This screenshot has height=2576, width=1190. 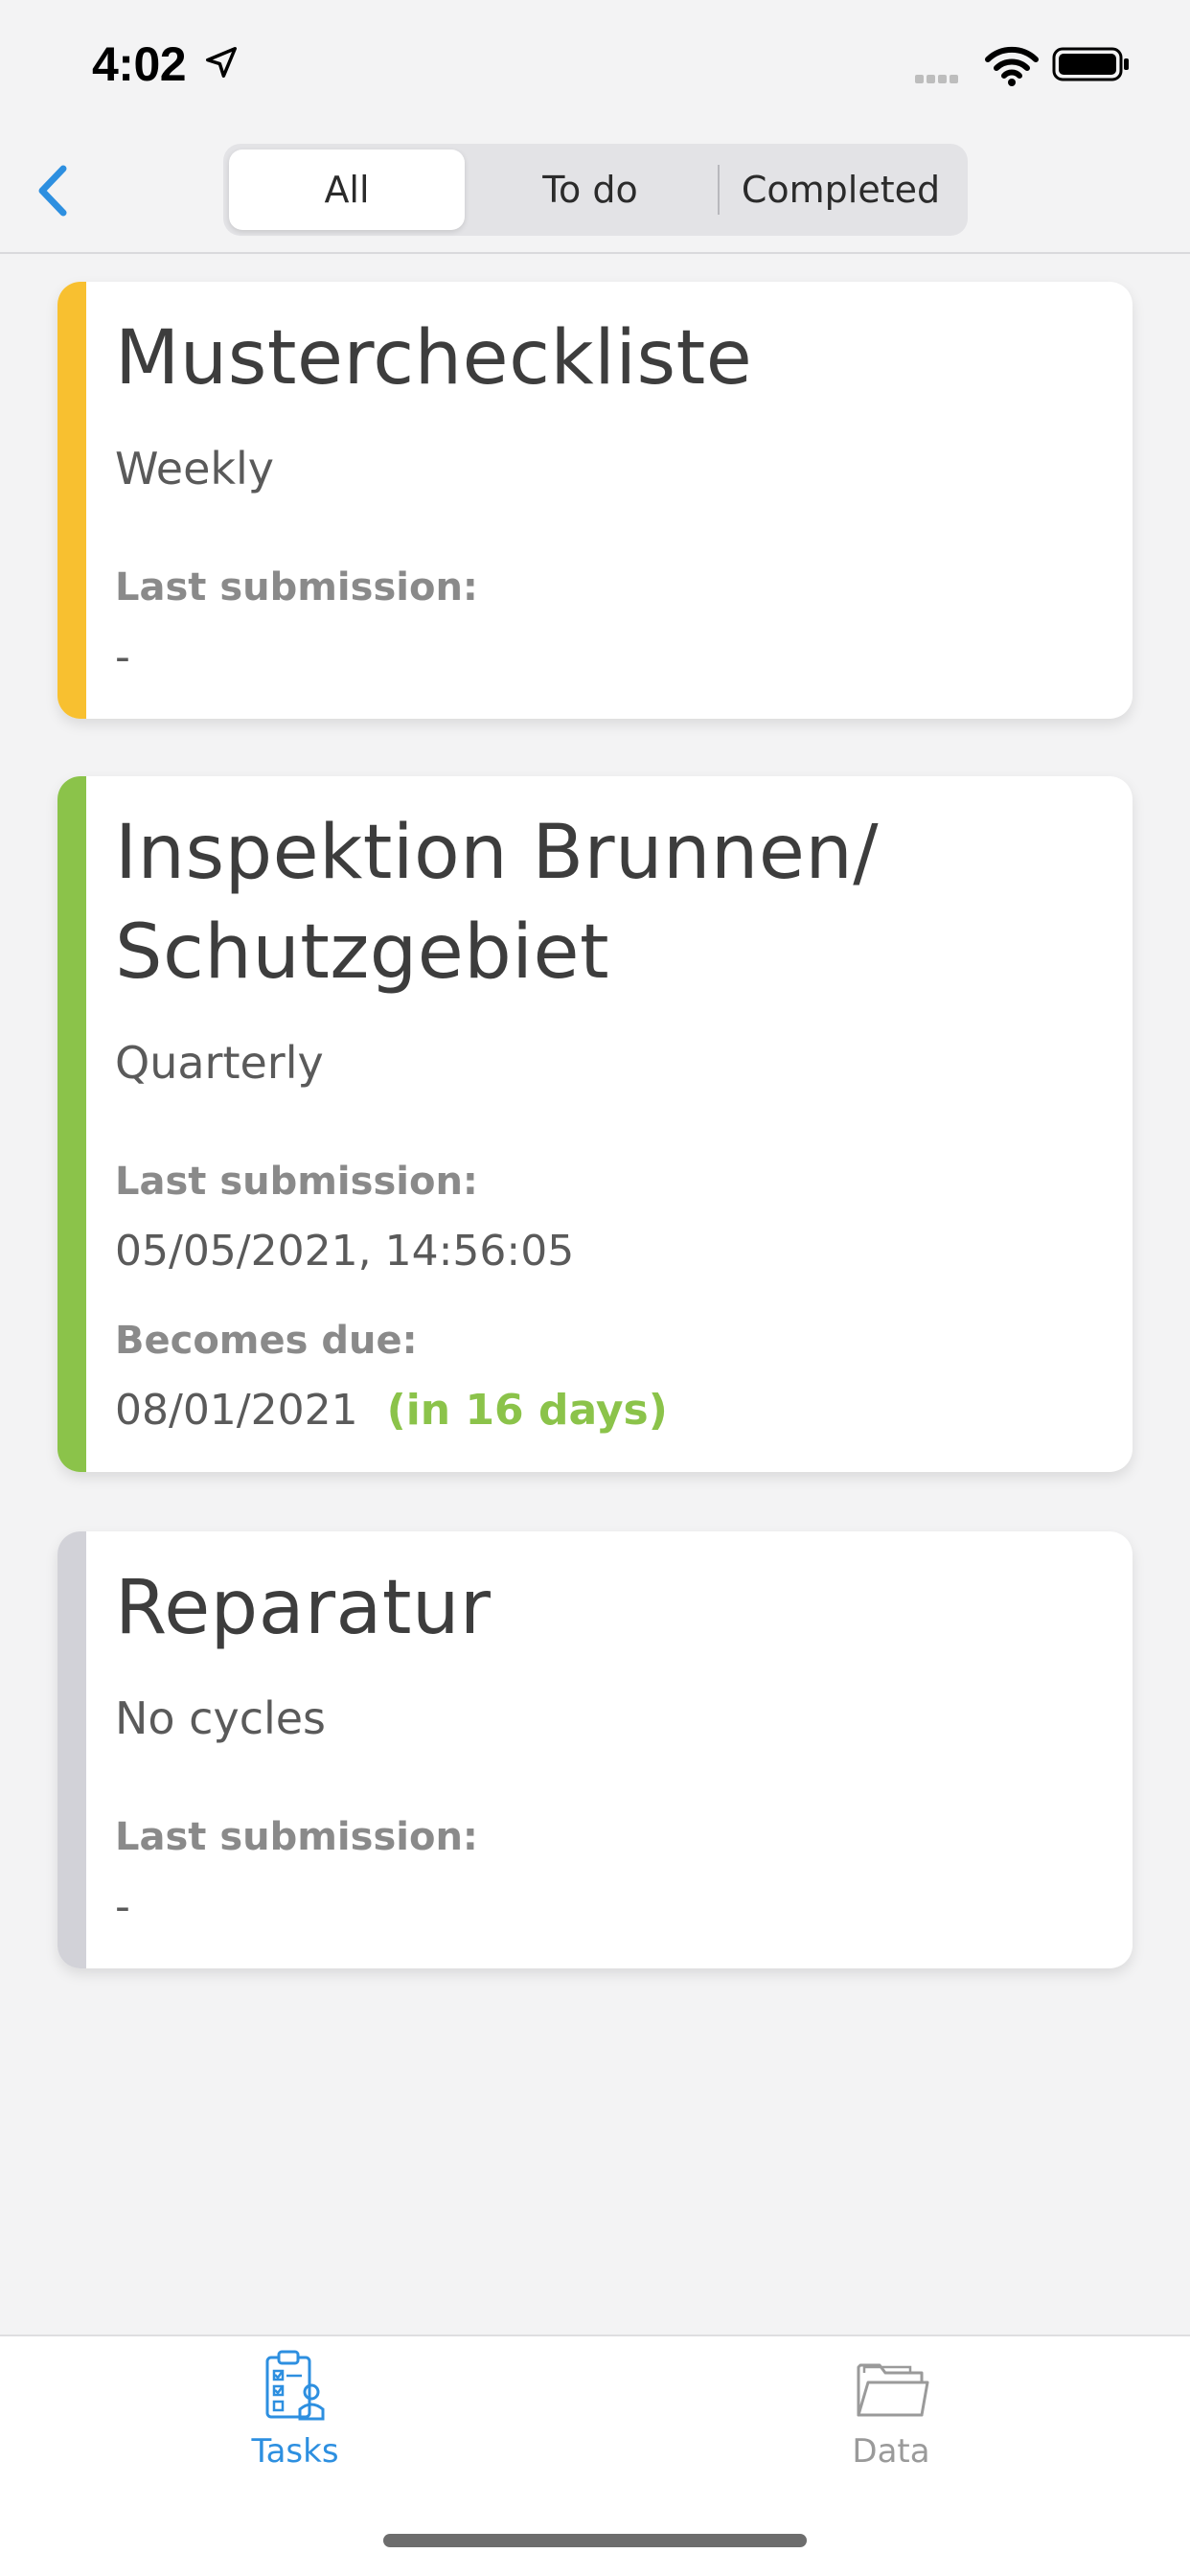 I want to click on becomes-due-note: (in 16 days), so click(x=527, y=1410).